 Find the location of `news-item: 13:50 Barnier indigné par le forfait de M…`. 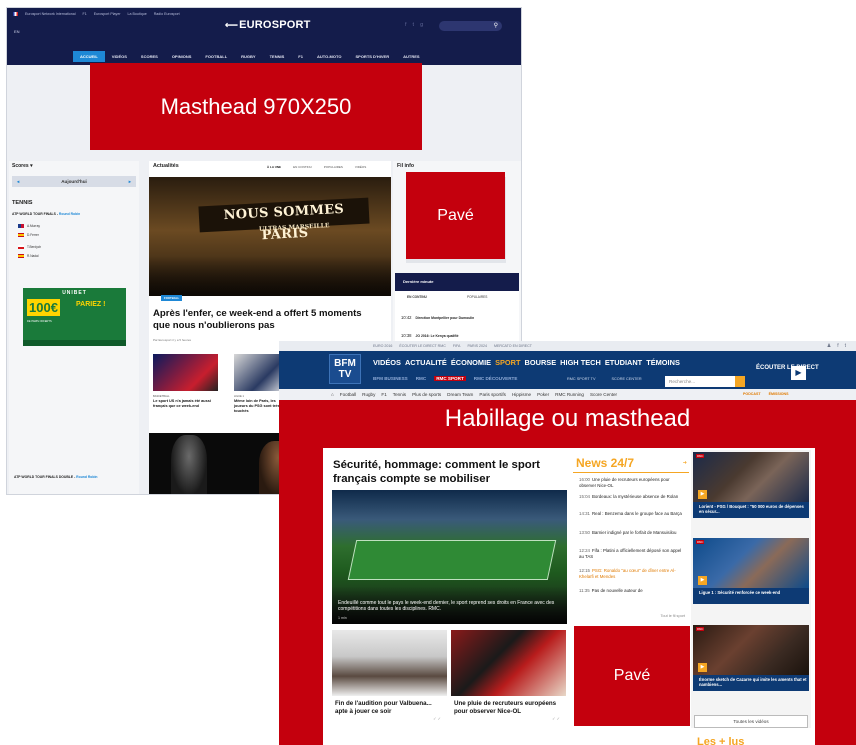

news-item: 13:50 Barnier indigné par le forfait de M… is located at coordinates (633, 533).